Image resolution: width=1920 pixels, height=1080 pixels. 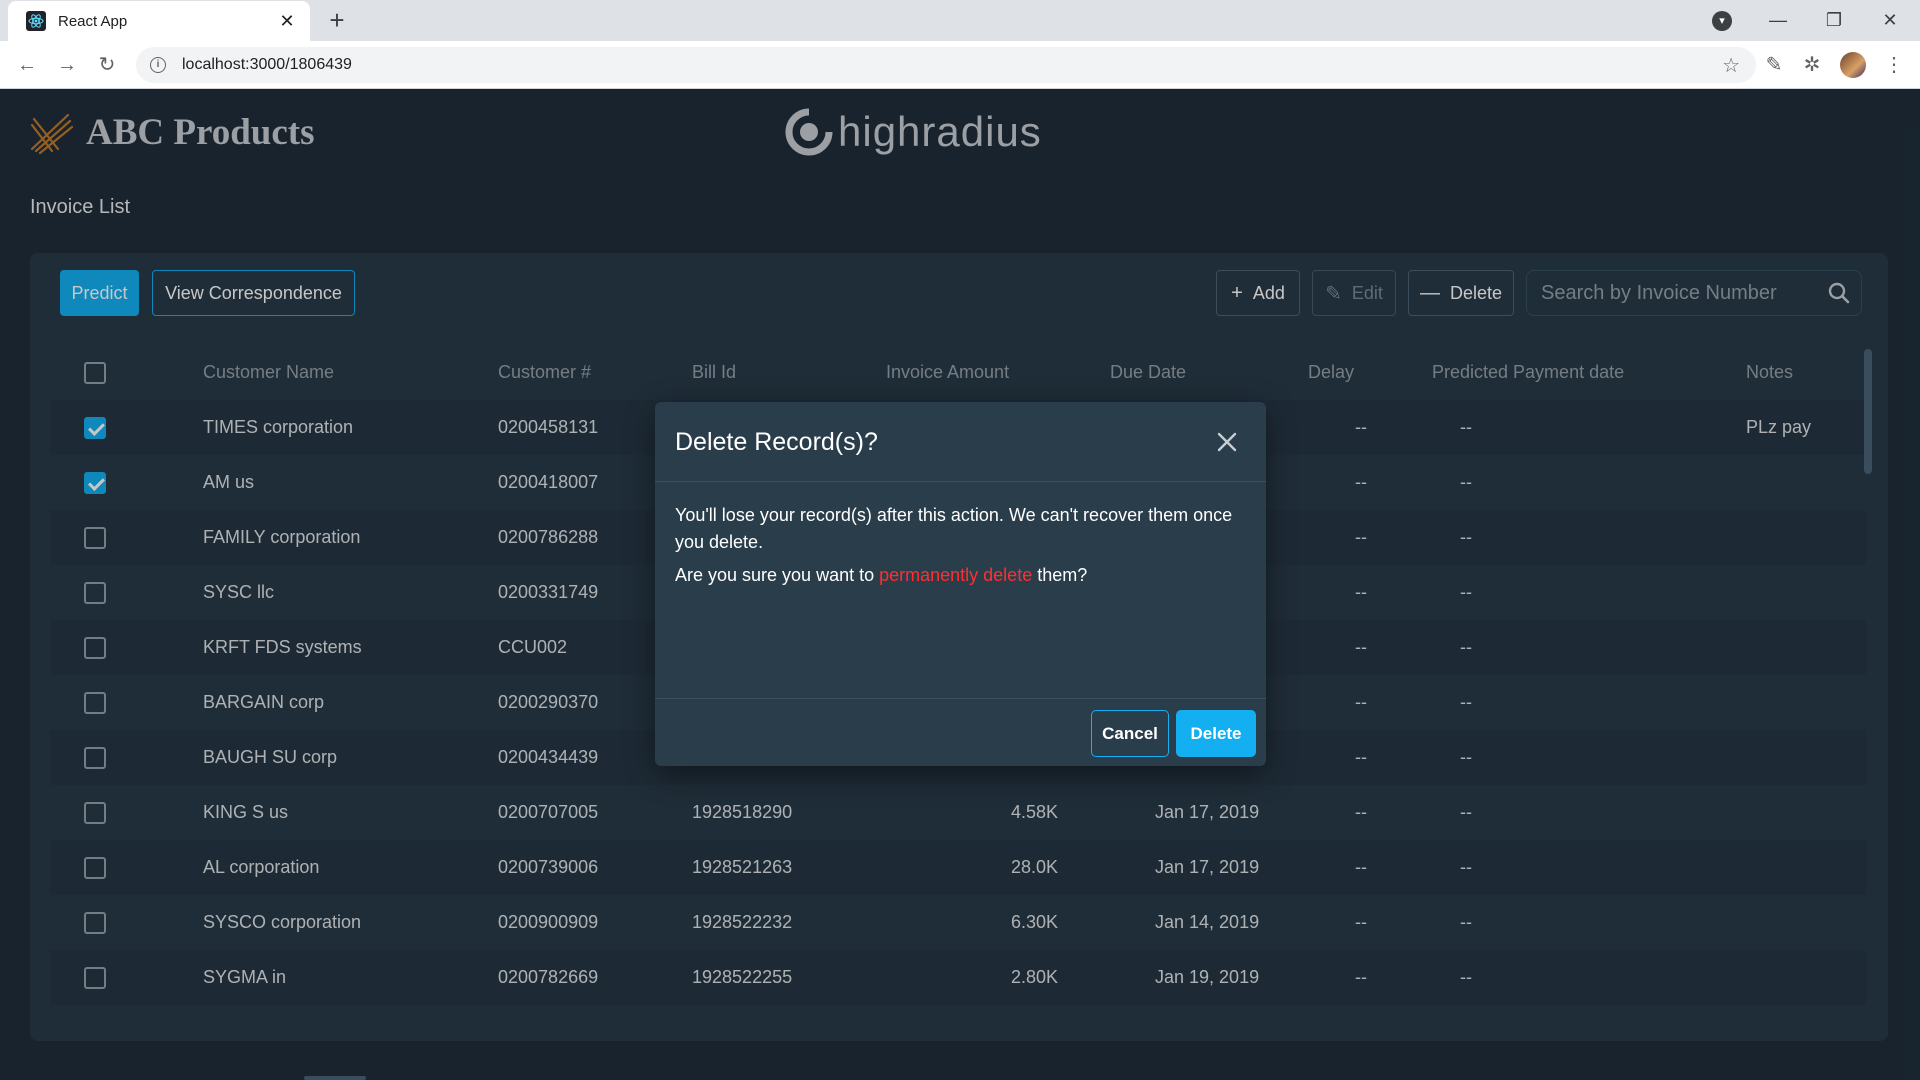 What do you see at coordinates (267, 64) in the screenshot?
I see `url-text: localhost:3000/1806439` at bounding box center [267, 64].